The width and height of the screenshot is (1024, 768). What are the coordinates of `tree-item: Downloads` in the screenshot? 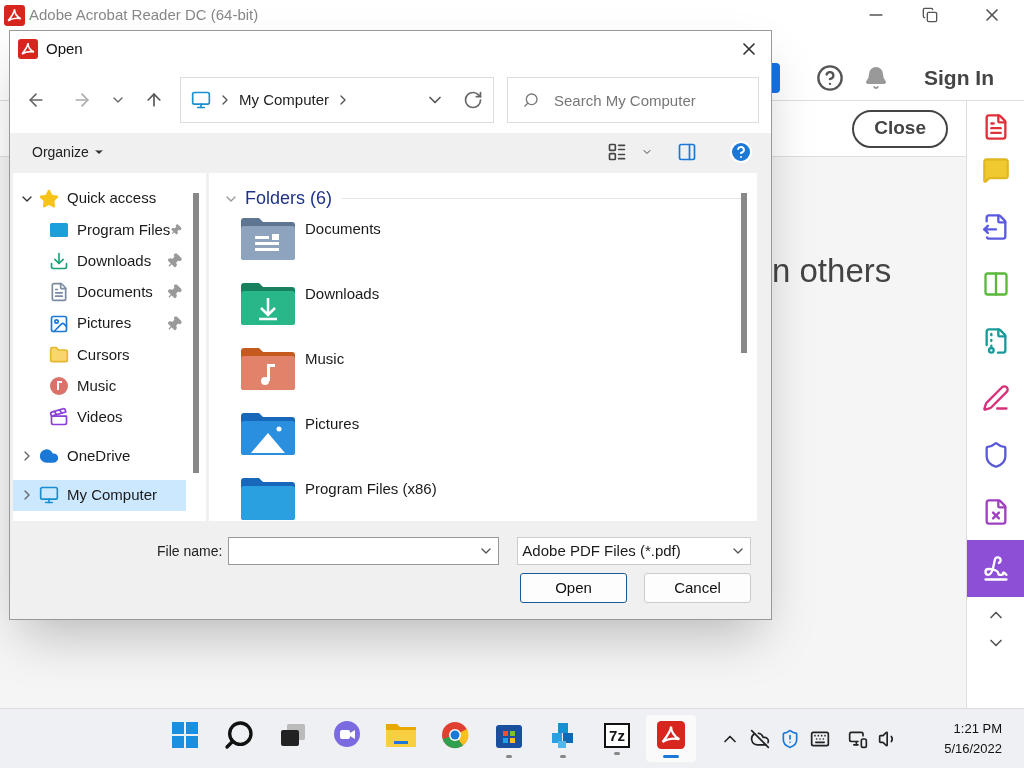 It's located at (99, 261).